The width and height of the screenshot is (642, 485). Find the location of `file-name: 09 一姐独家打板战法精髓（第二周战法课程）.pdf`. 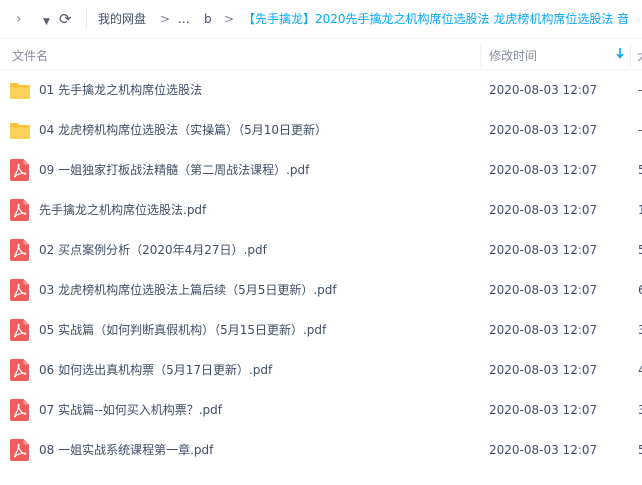

file-name: 09 一姐独家打板战法精髓（第二周战法课程）.pdf is located at coordinates (174, 170).